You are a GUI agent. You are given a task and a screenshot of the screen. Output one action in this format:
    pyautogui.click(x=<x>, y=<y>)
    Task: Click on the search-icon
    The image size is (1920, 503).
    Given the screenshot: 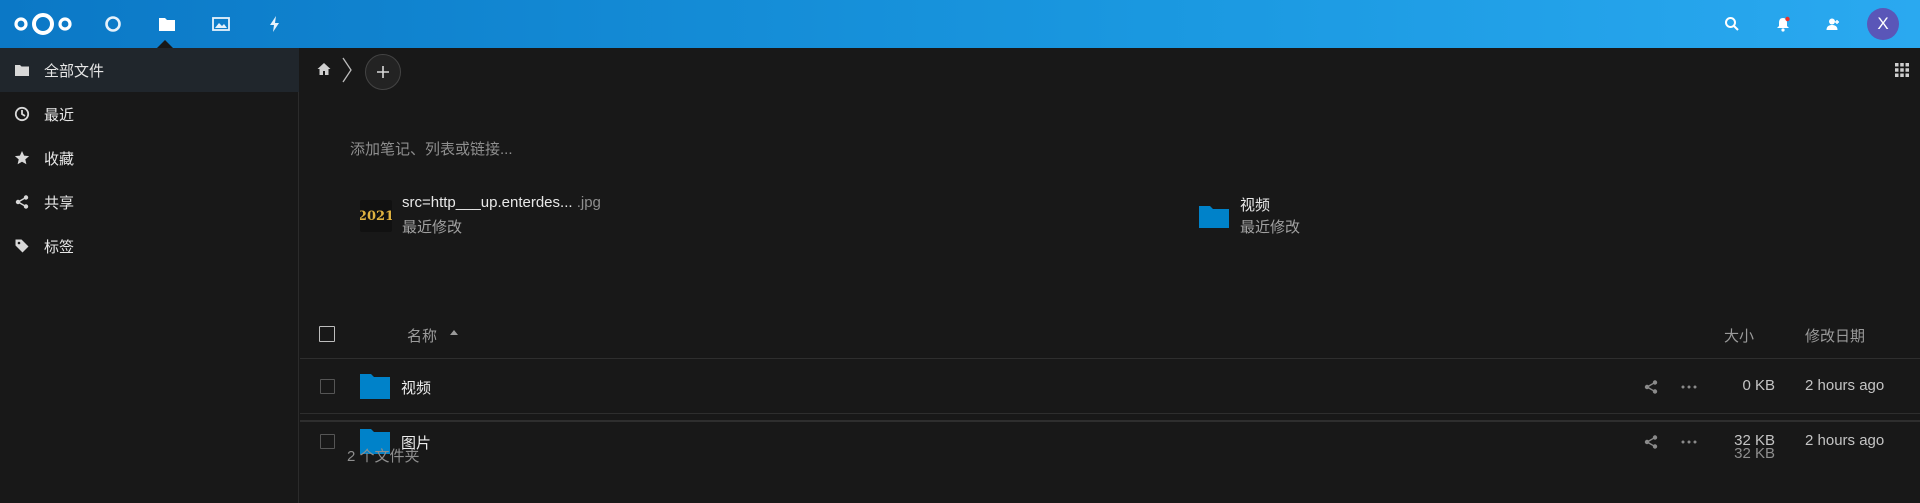 What is the action you would take?
    pyautogui.click(x=1732, y=24)
    